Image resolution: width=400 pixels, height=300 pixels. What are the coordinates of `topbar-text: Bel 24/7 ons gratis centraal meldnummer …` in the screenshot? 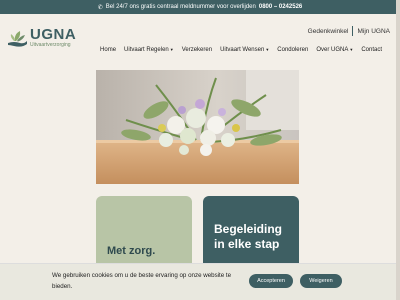 It's located at (180, 7).